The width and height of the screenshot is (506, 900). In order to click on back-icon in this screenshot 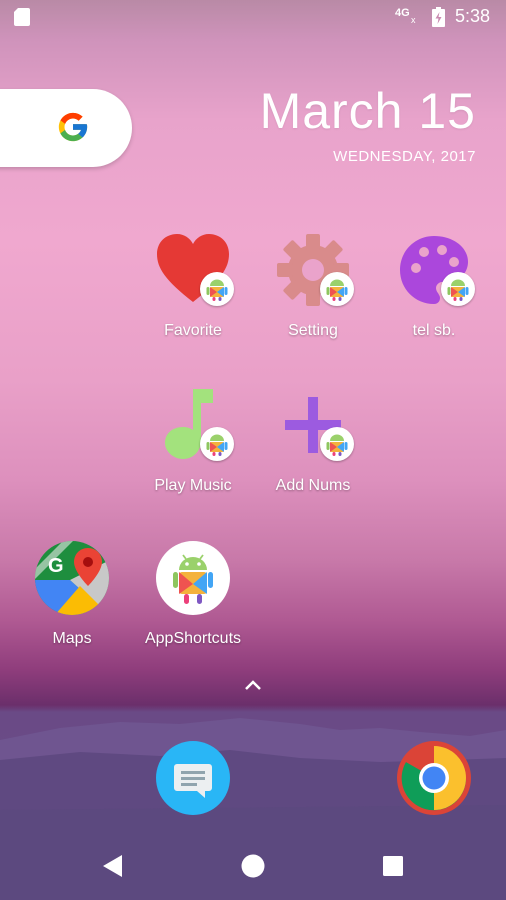, I will do `click(113, 866)`.